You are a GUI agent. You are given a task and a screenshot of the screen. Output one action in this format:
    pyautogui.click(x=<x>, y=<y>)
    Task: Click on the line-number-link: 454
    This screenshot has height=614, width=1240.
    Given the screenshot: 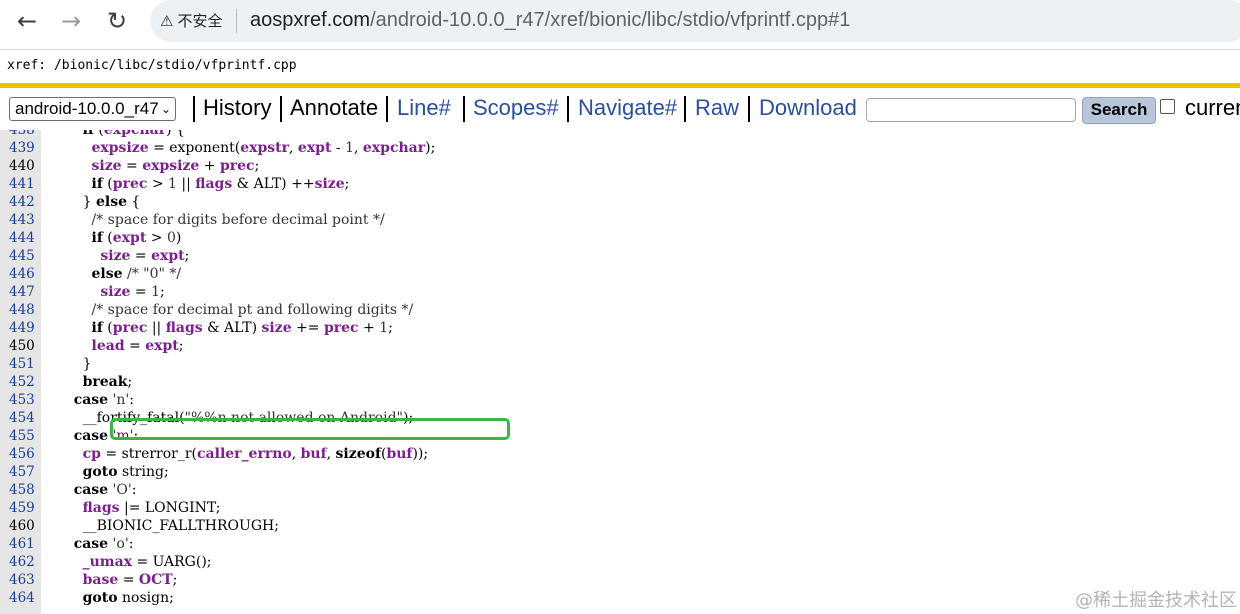 What is the action you would take?
    pyautogui.click(x=22, y=418)
    